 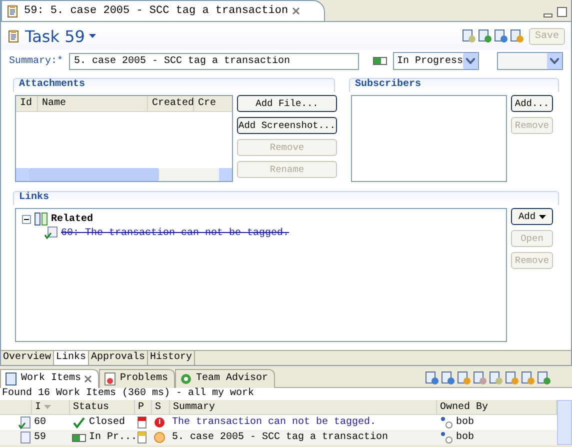 I want to click on horizontal-scrollbar, so click(x=124, y=174).